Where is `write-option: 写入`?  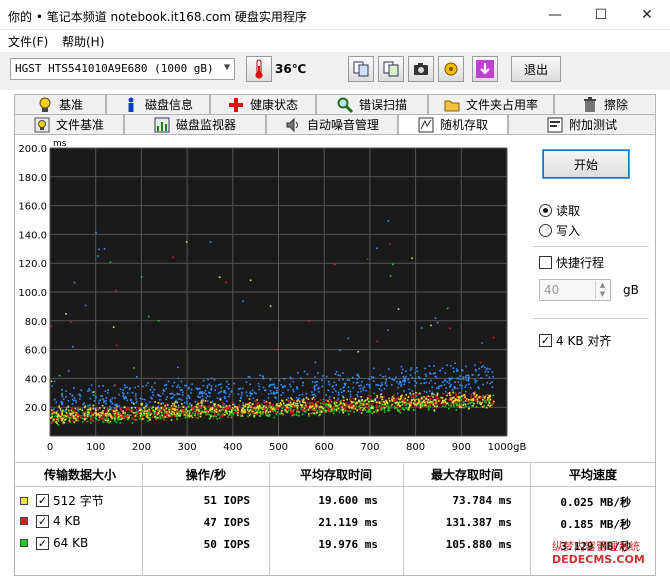
write-option: 写入 is located at coordinates (559, 230).